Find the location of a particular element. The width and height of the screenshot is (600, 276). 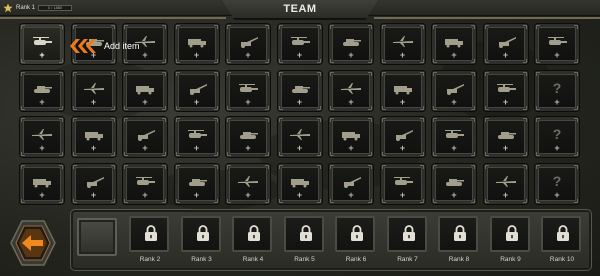

rank-slot: Rank 4 is located at coordinates (253, 241).